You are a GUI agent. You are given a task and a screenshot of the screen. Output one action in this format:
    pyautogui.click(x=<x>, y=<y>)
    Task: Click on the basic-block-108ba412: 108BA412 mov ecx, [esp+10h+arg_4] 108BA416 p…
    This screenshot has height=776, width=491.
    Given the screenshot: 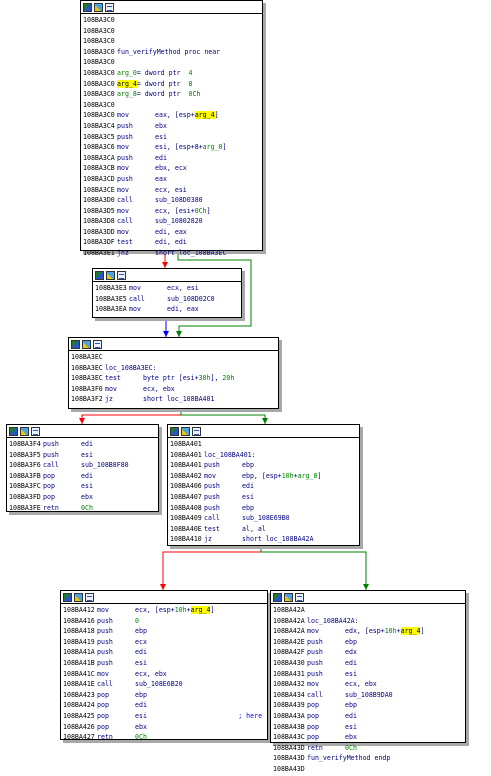 What is the action you would take?
    pyautogui.click(x=164, y=666)
    